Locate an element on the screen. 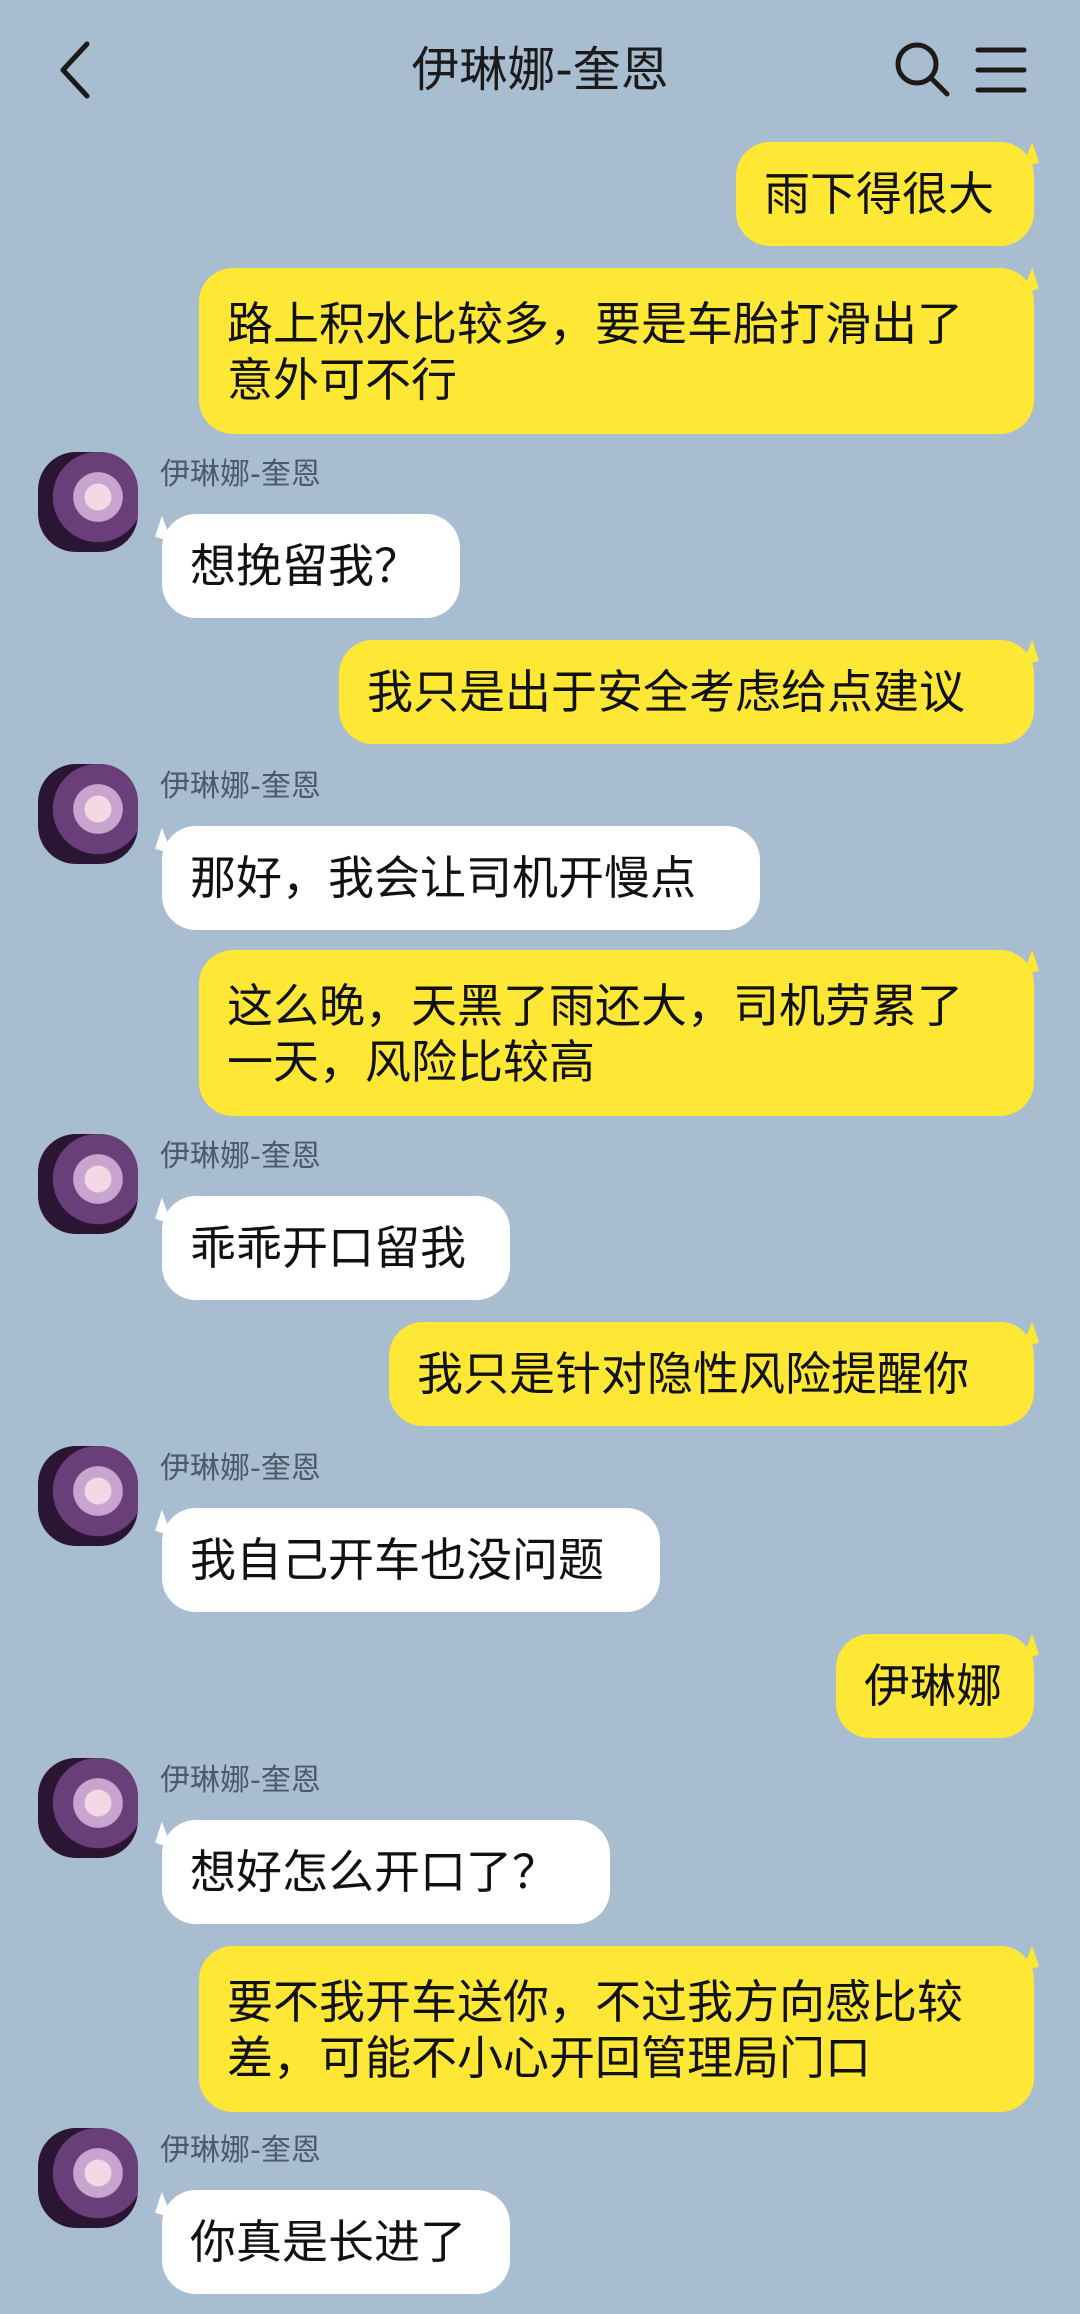 The height and width of the screenshot is (2314, 1080). menu-icon is located at coordinates (1001, 70).